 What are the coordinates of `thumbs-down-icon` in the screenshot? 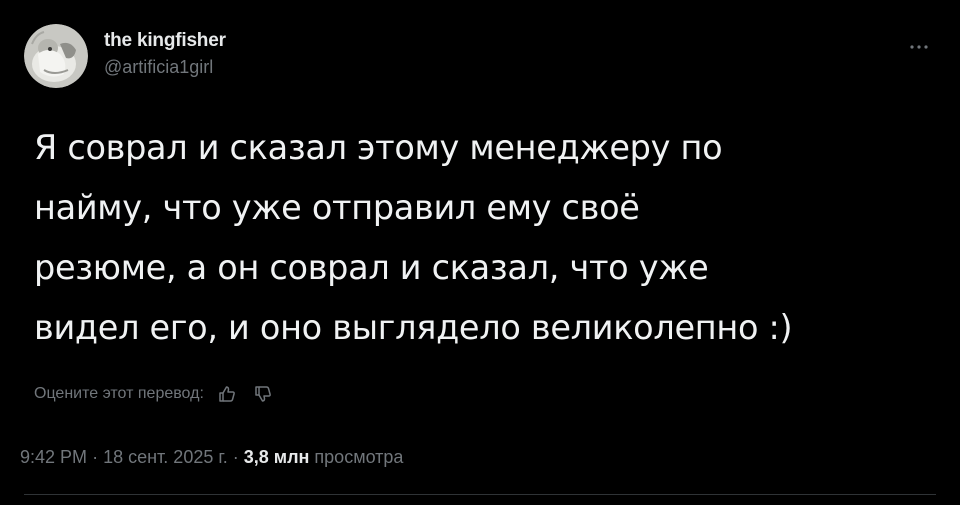 It's located at (263, 394).